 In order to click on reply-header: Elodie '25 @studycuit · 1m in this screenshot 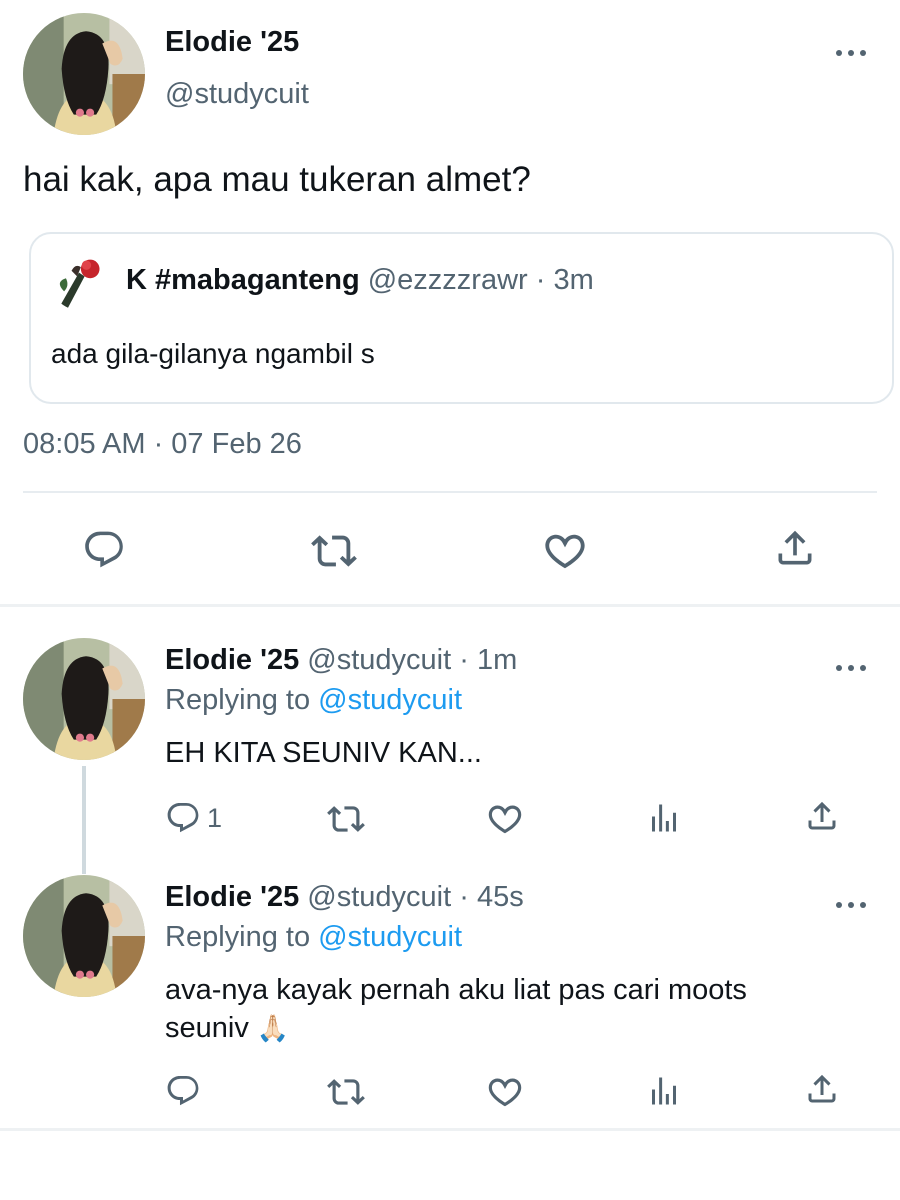, I will do `click(341, 660)`.